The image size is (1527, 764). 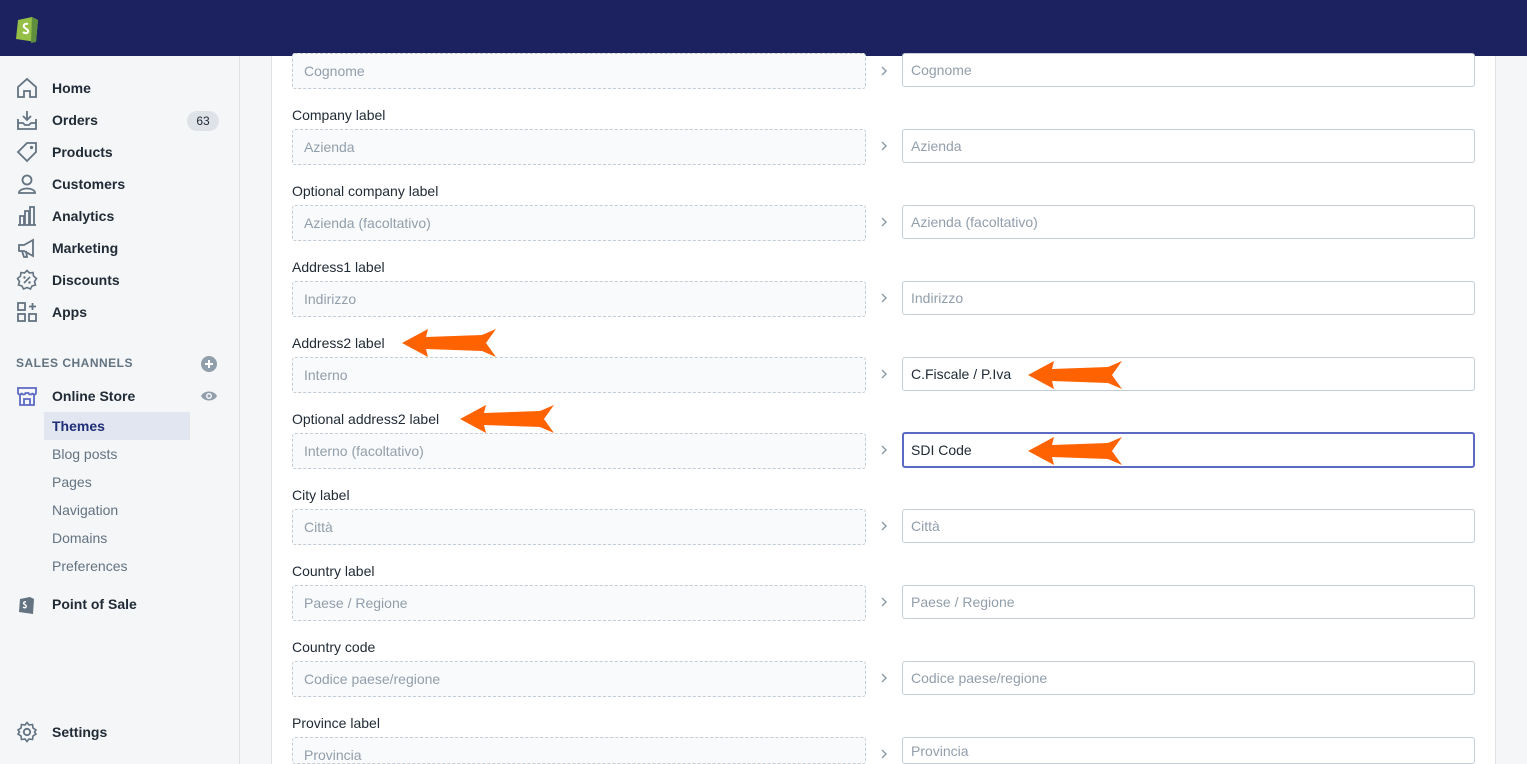 I want to click on default-value-city: Città, so click(x=579, y=527).